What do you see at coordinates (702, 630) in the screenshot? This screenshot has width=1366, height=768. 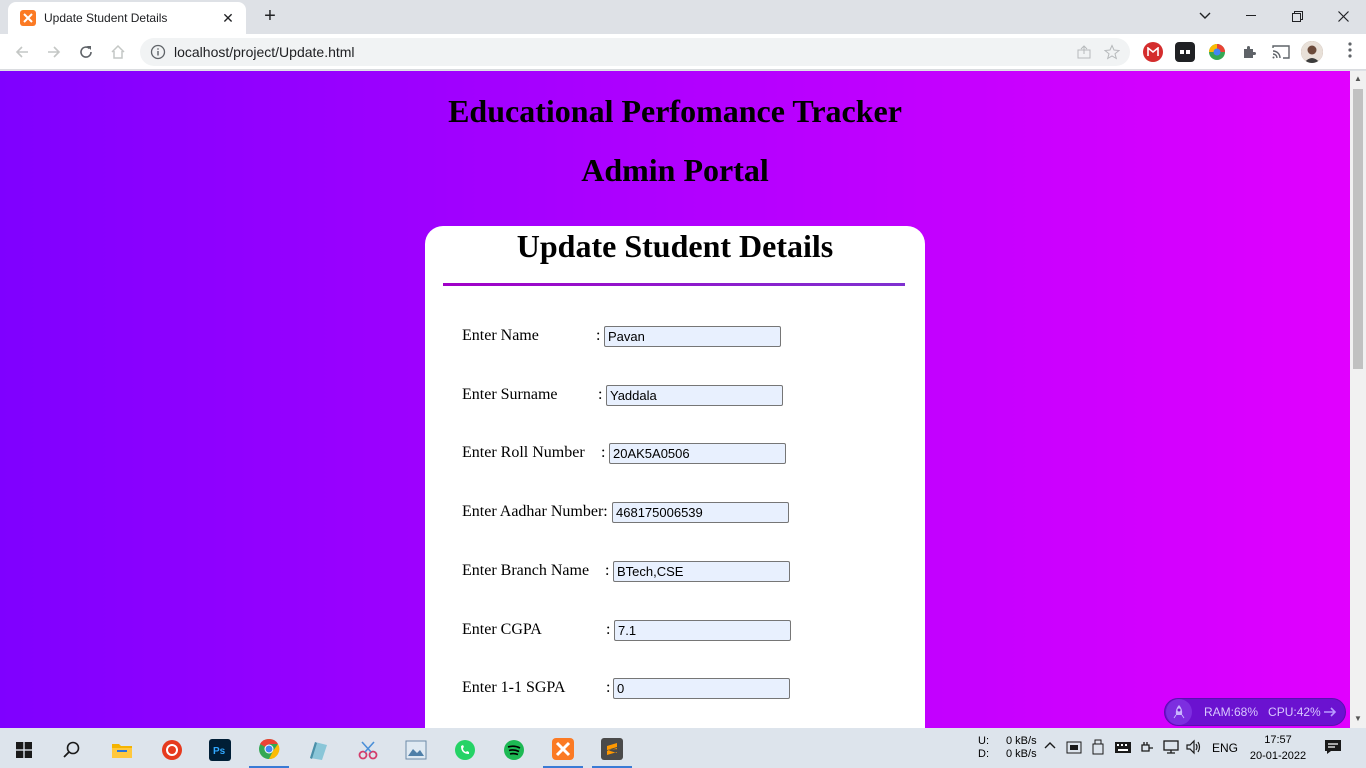 I see `cgpa-input` at bounding box center [702, 630].